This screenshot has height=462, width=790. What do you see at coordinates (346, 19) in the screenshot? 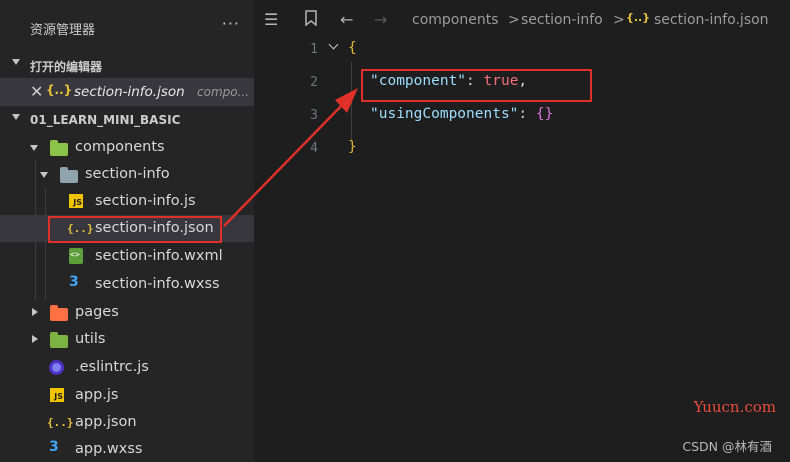
I see `back-arrow-icon: ←` at bounding box center [346, 19].